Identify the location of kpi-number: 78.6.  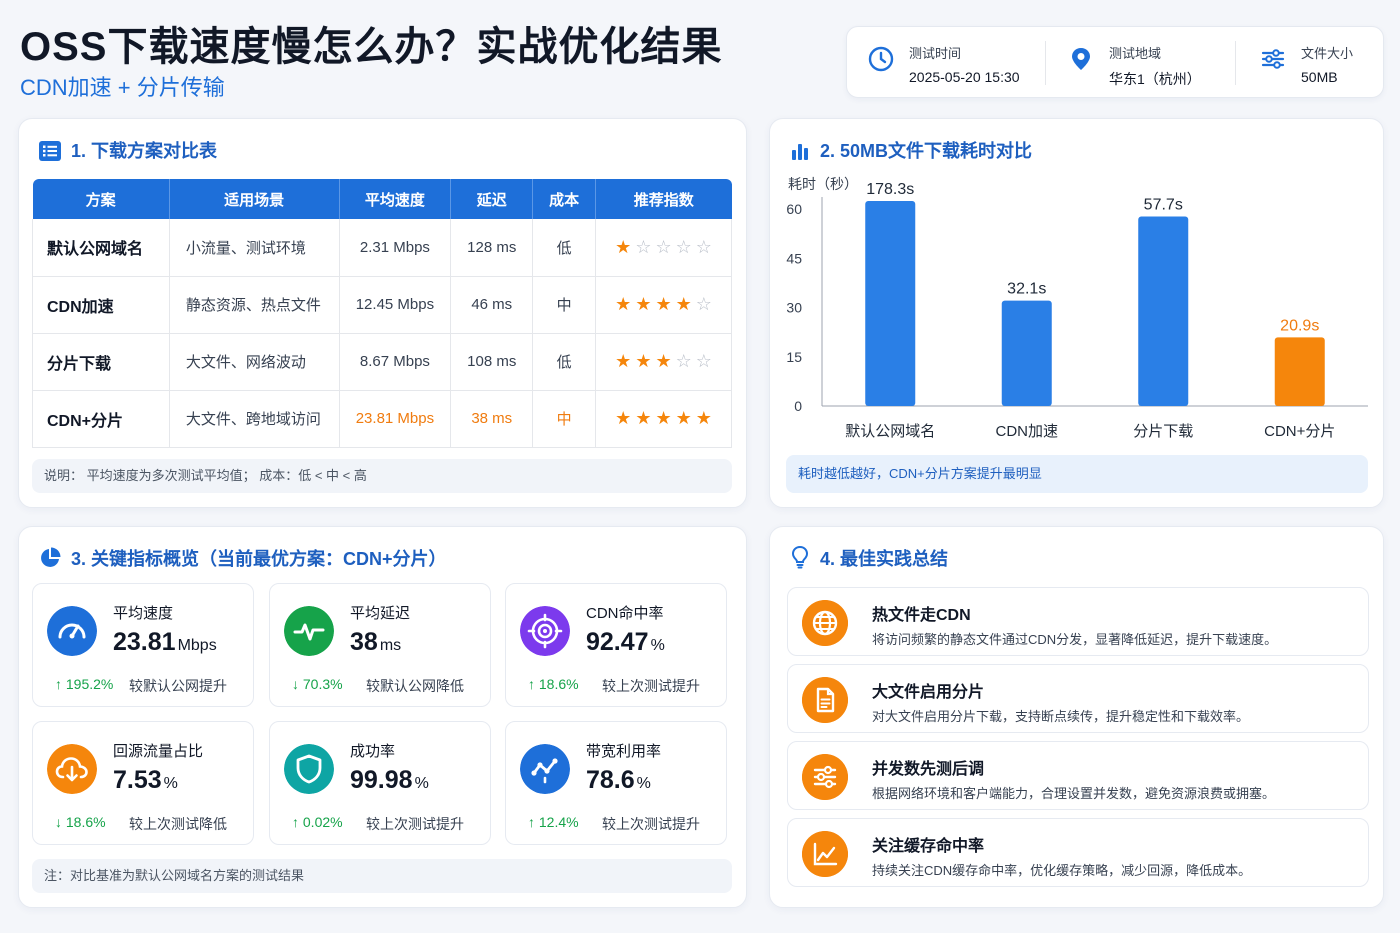
(610, 780).